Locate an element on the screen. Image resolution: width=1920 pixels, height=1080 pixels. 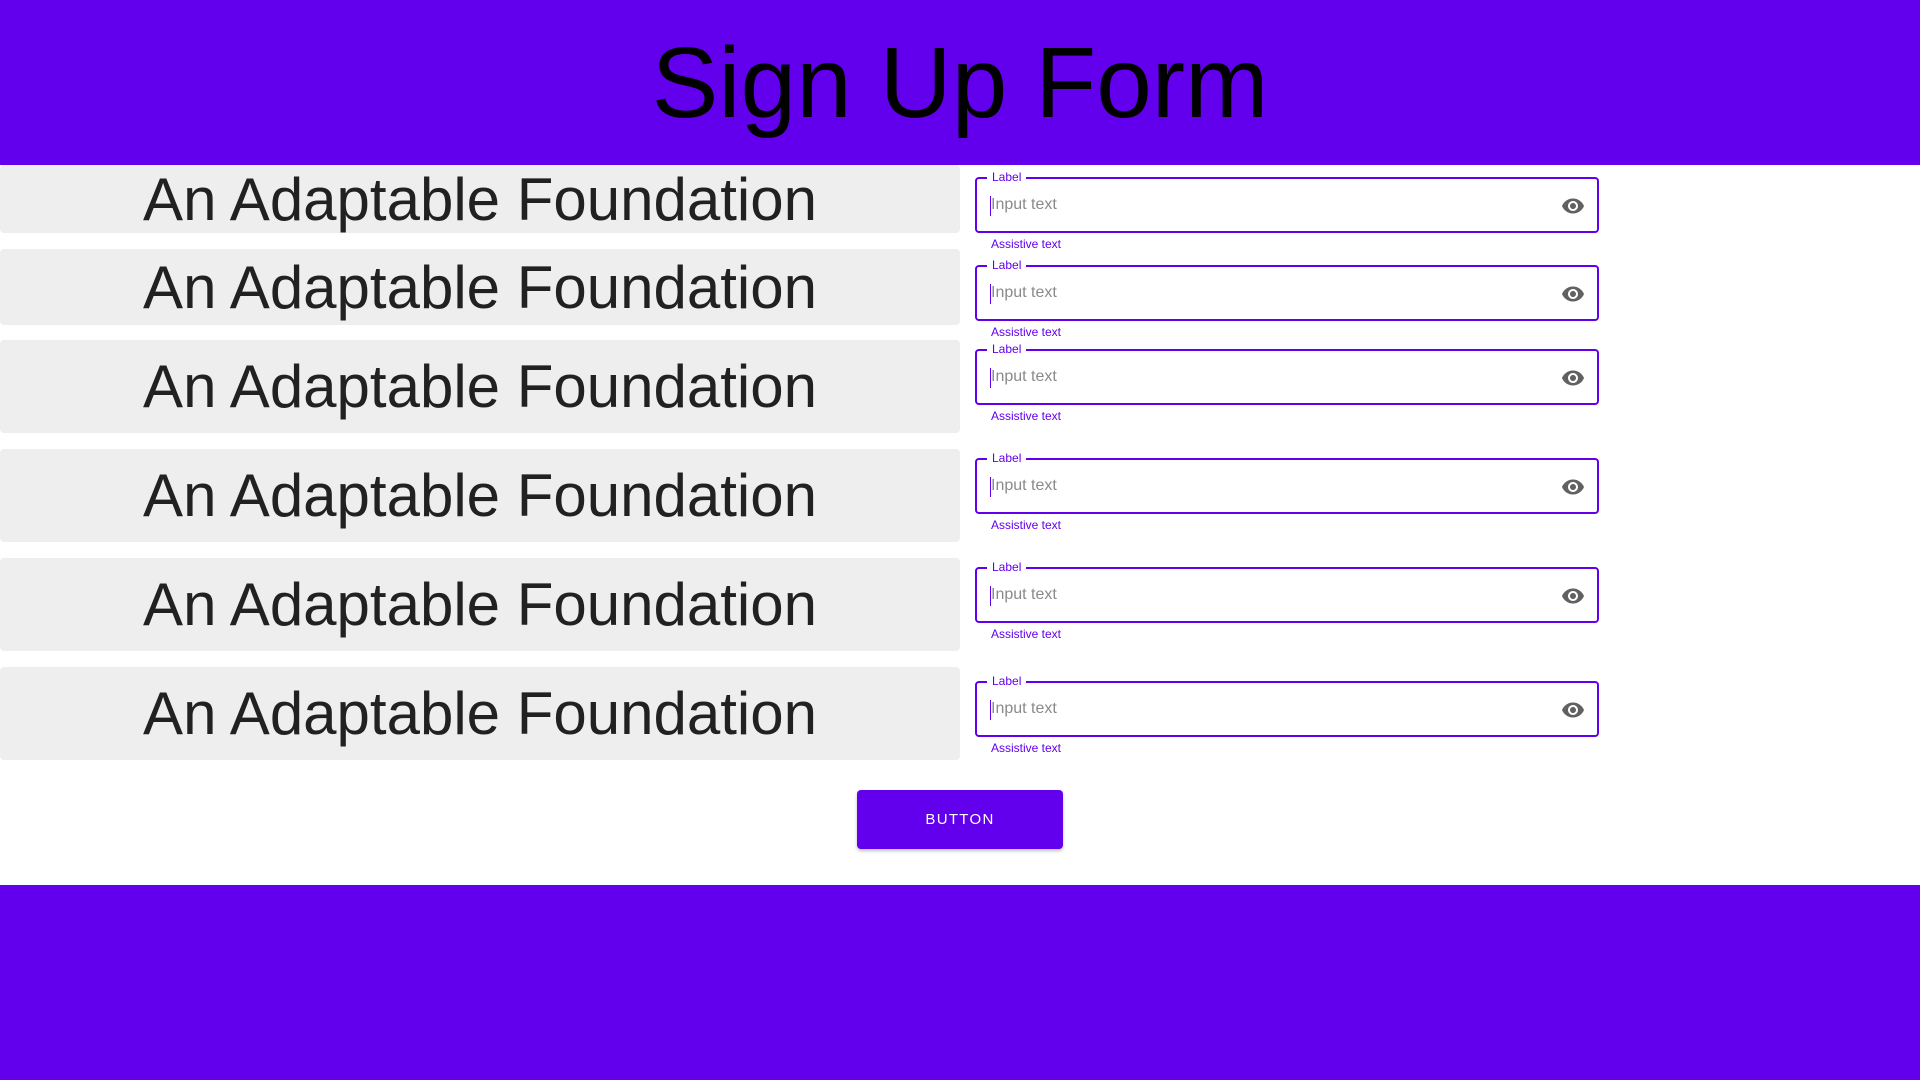
submit-button: BUTTON is located at coordinates (960, 819).